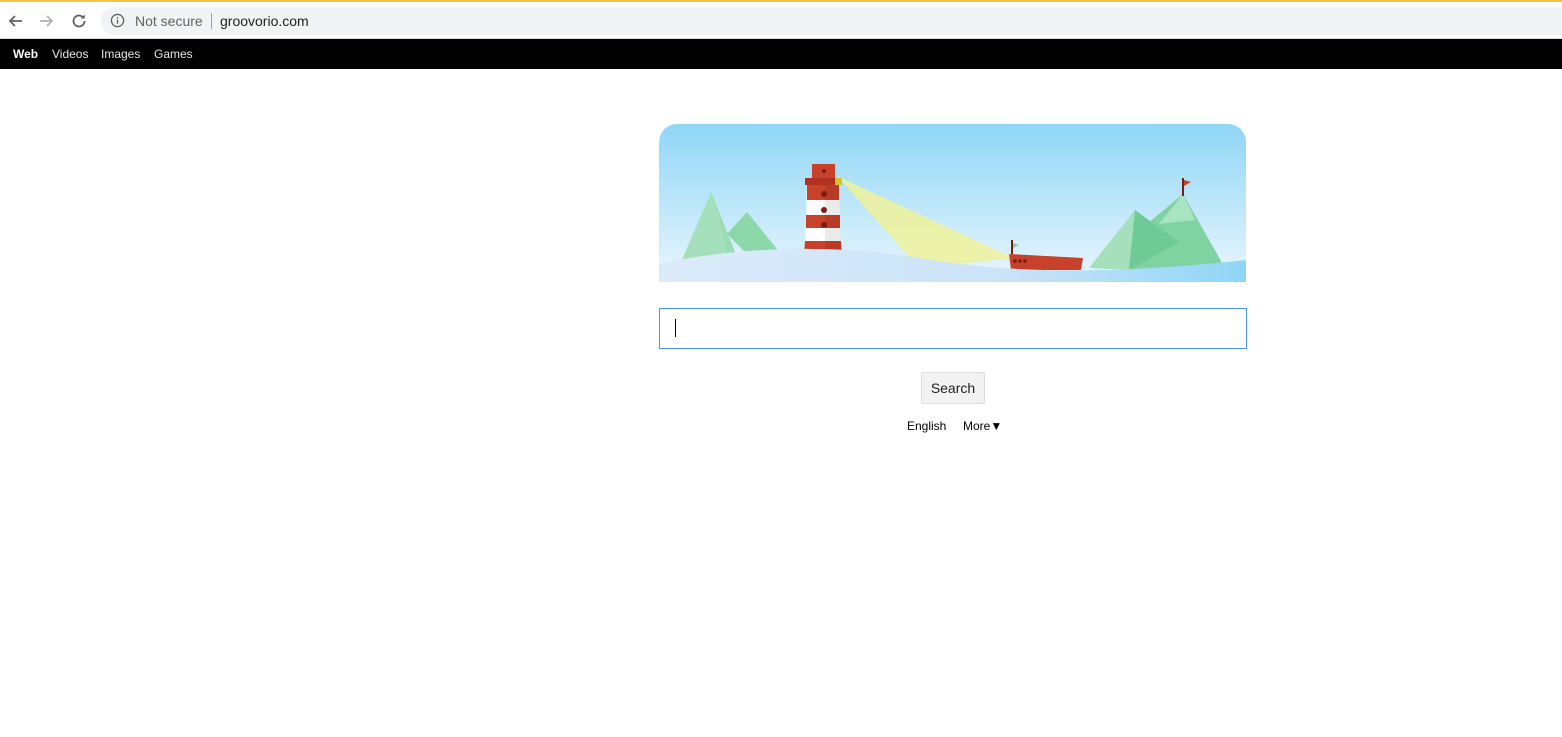  What do you see at coordinates (47, 21) in the screenshot?
I see `forward-arrow-icon` at bounding box center [47, 21].